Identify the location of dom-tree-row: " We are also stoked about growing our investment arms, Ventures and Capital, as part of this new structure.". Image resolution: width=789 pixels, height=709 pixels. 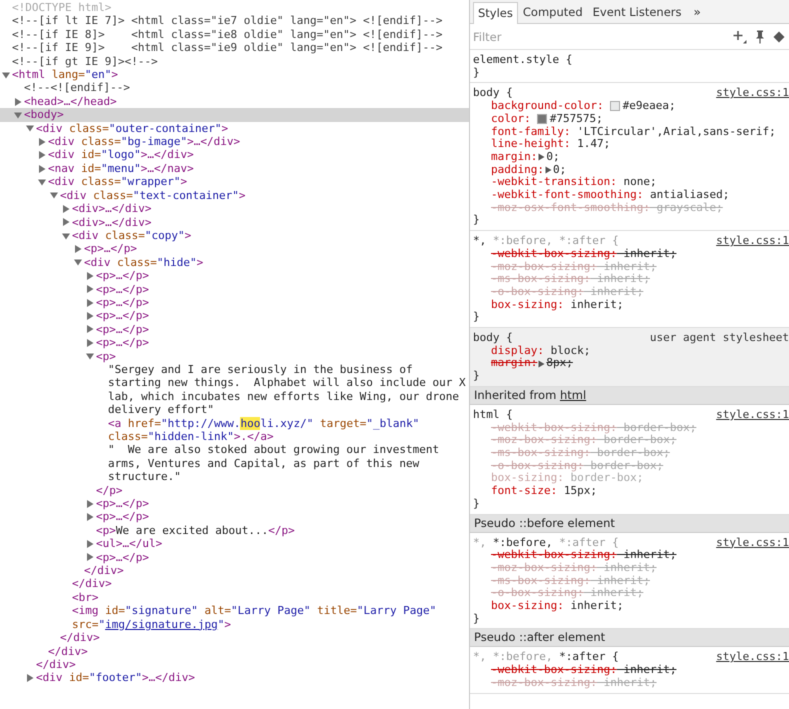
(234, 463).